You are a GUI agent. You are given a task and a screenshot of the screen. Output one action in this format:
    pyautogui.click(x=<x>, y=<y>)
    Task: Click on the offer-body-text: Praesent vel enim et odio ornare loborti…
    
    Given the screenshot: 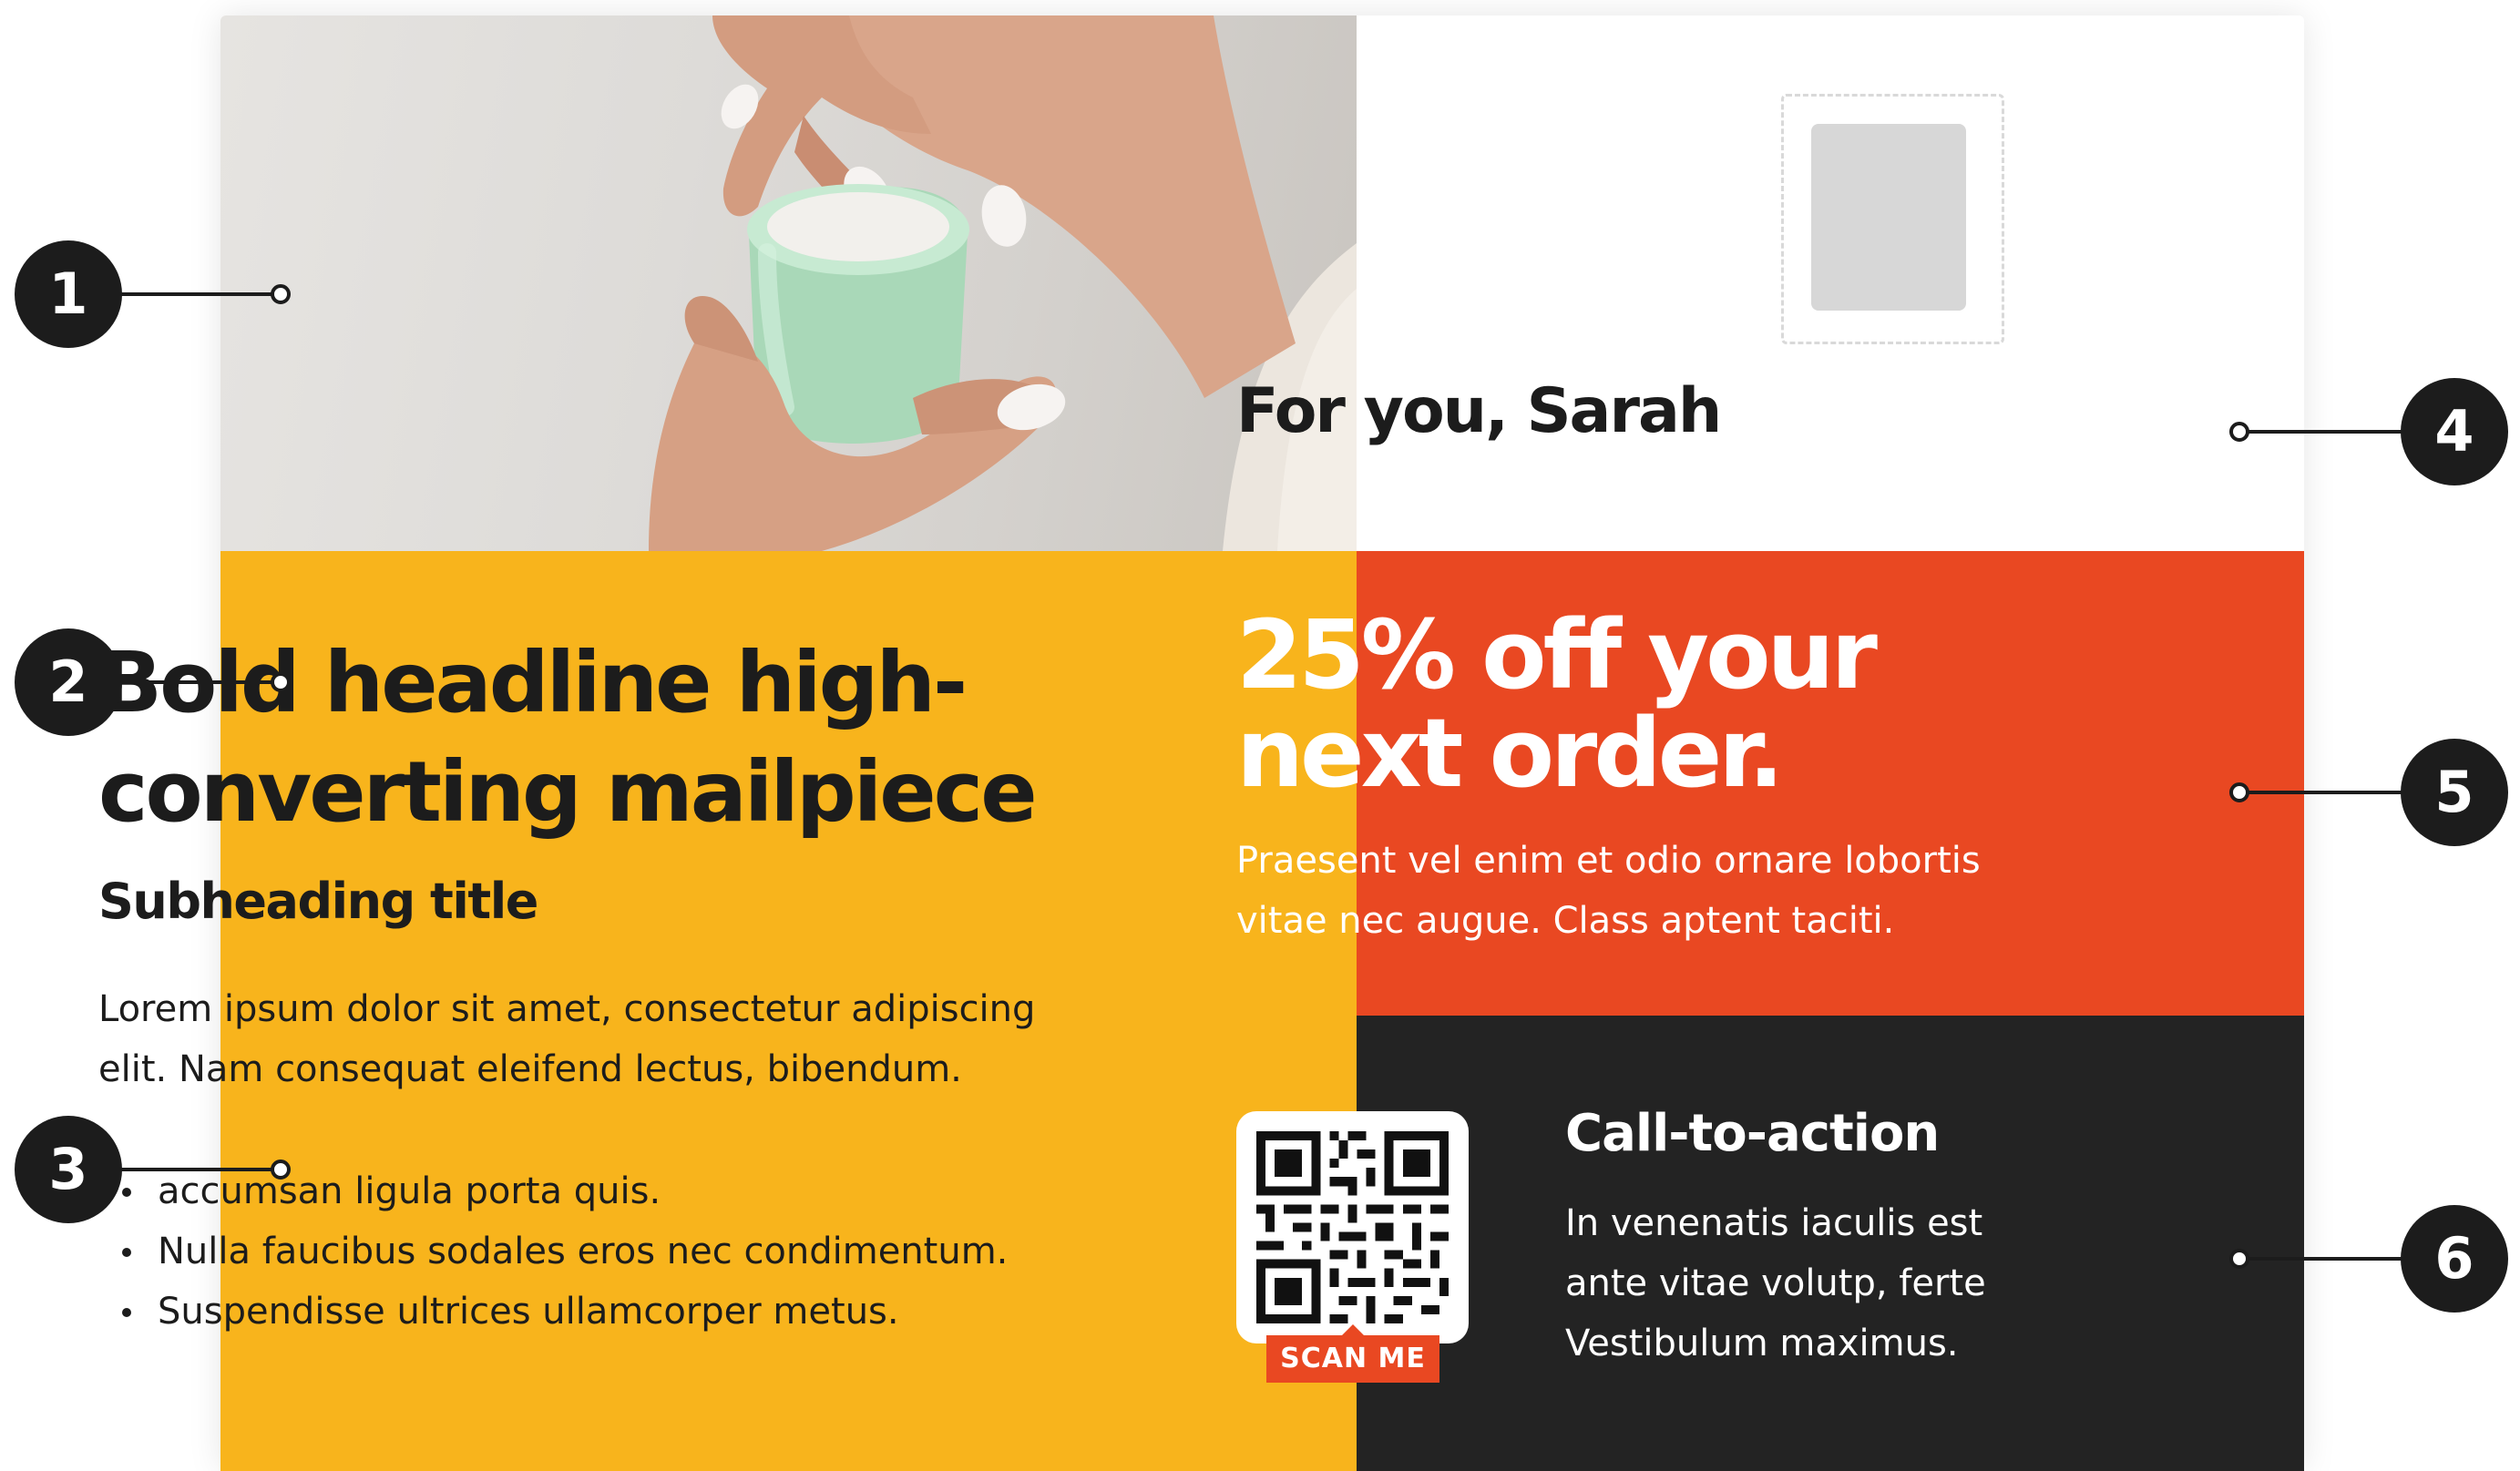 What is the action you would take?
    pyautogui.click(x=1609, y=891)
    